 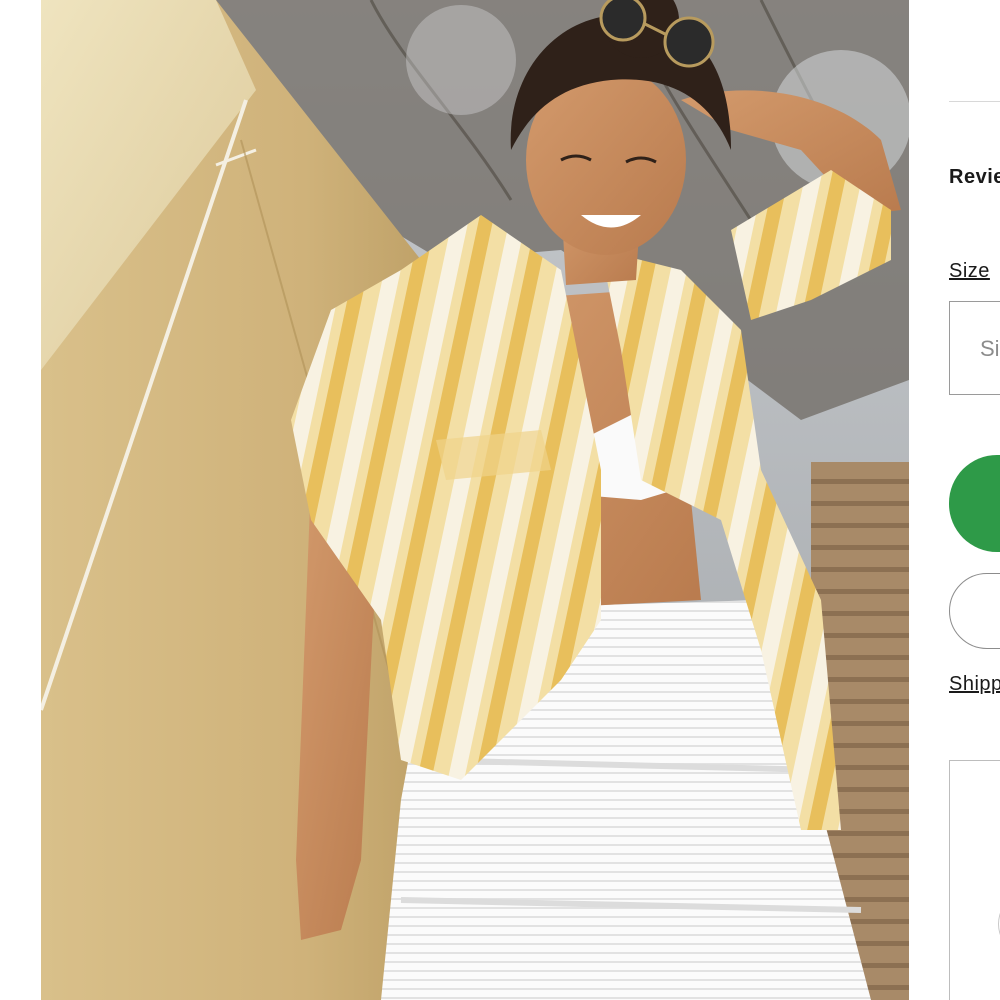 What do you see at coordinates (990, 348) in the screenshot?
I see `size-select-placeholder: Si` at bounding box center [990, 348].